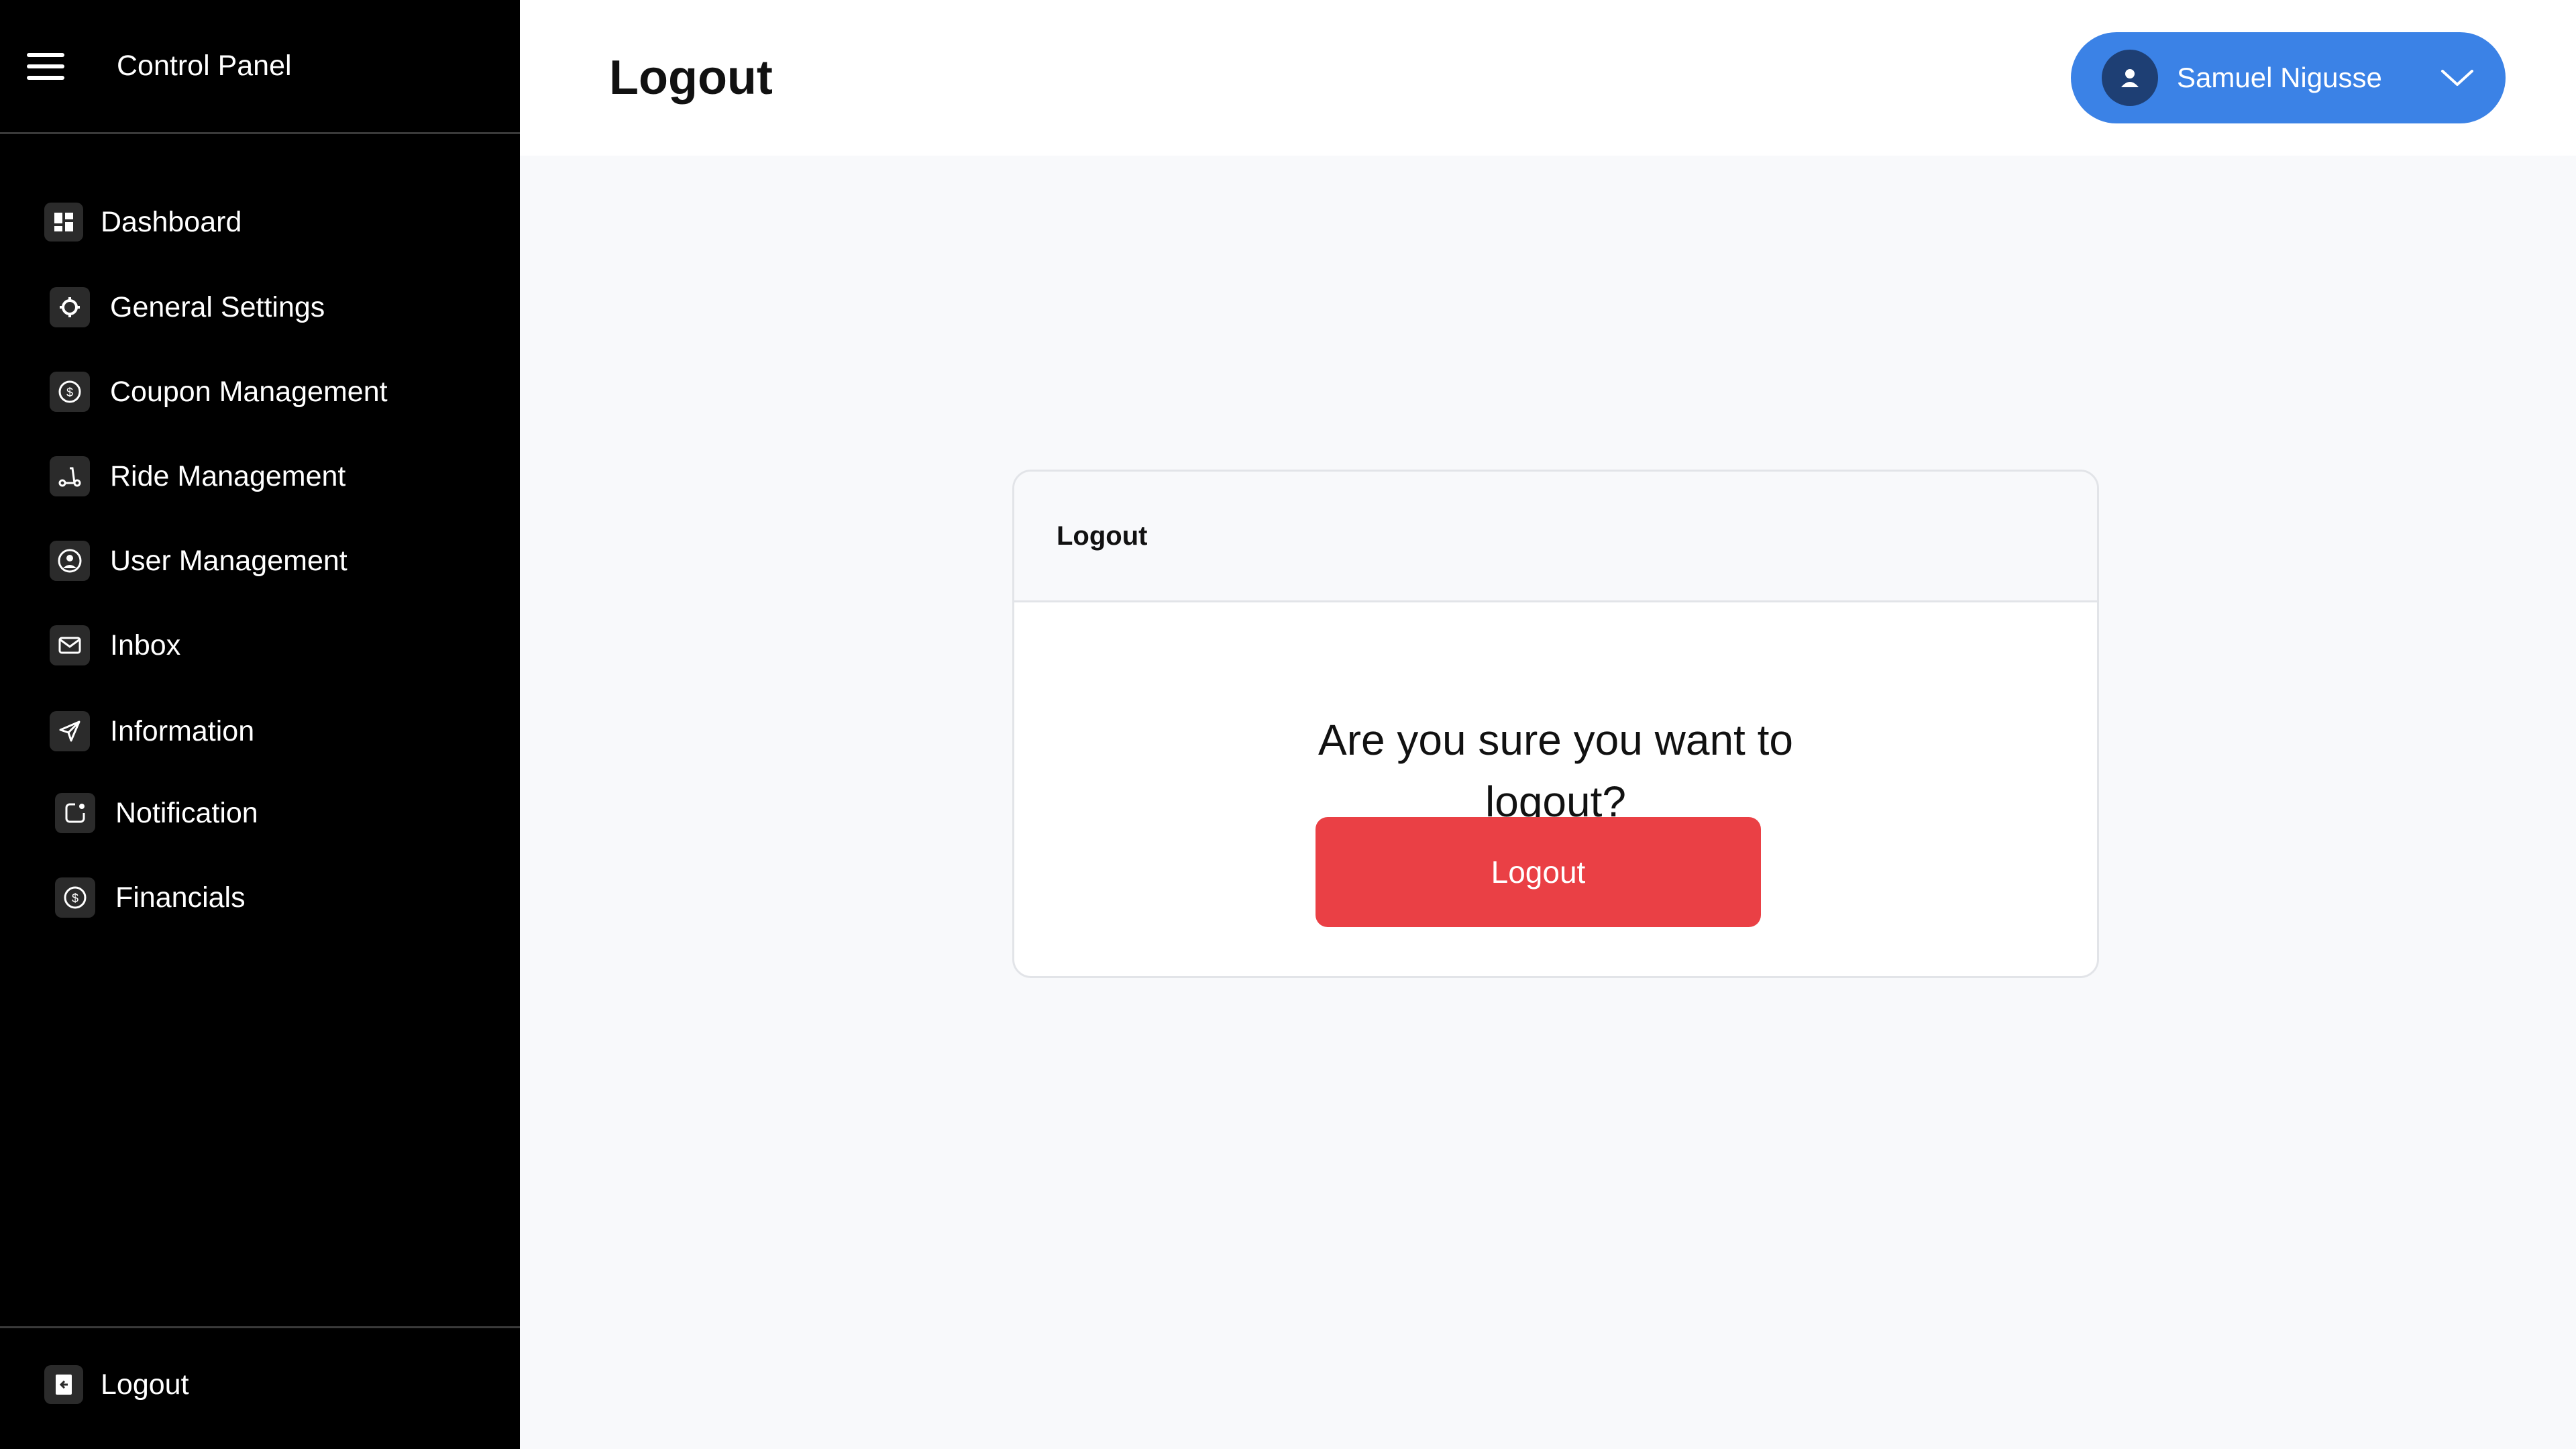 This screenshot has height=1449, width=2576. I want to click on notification-icon, so click(75, 813).